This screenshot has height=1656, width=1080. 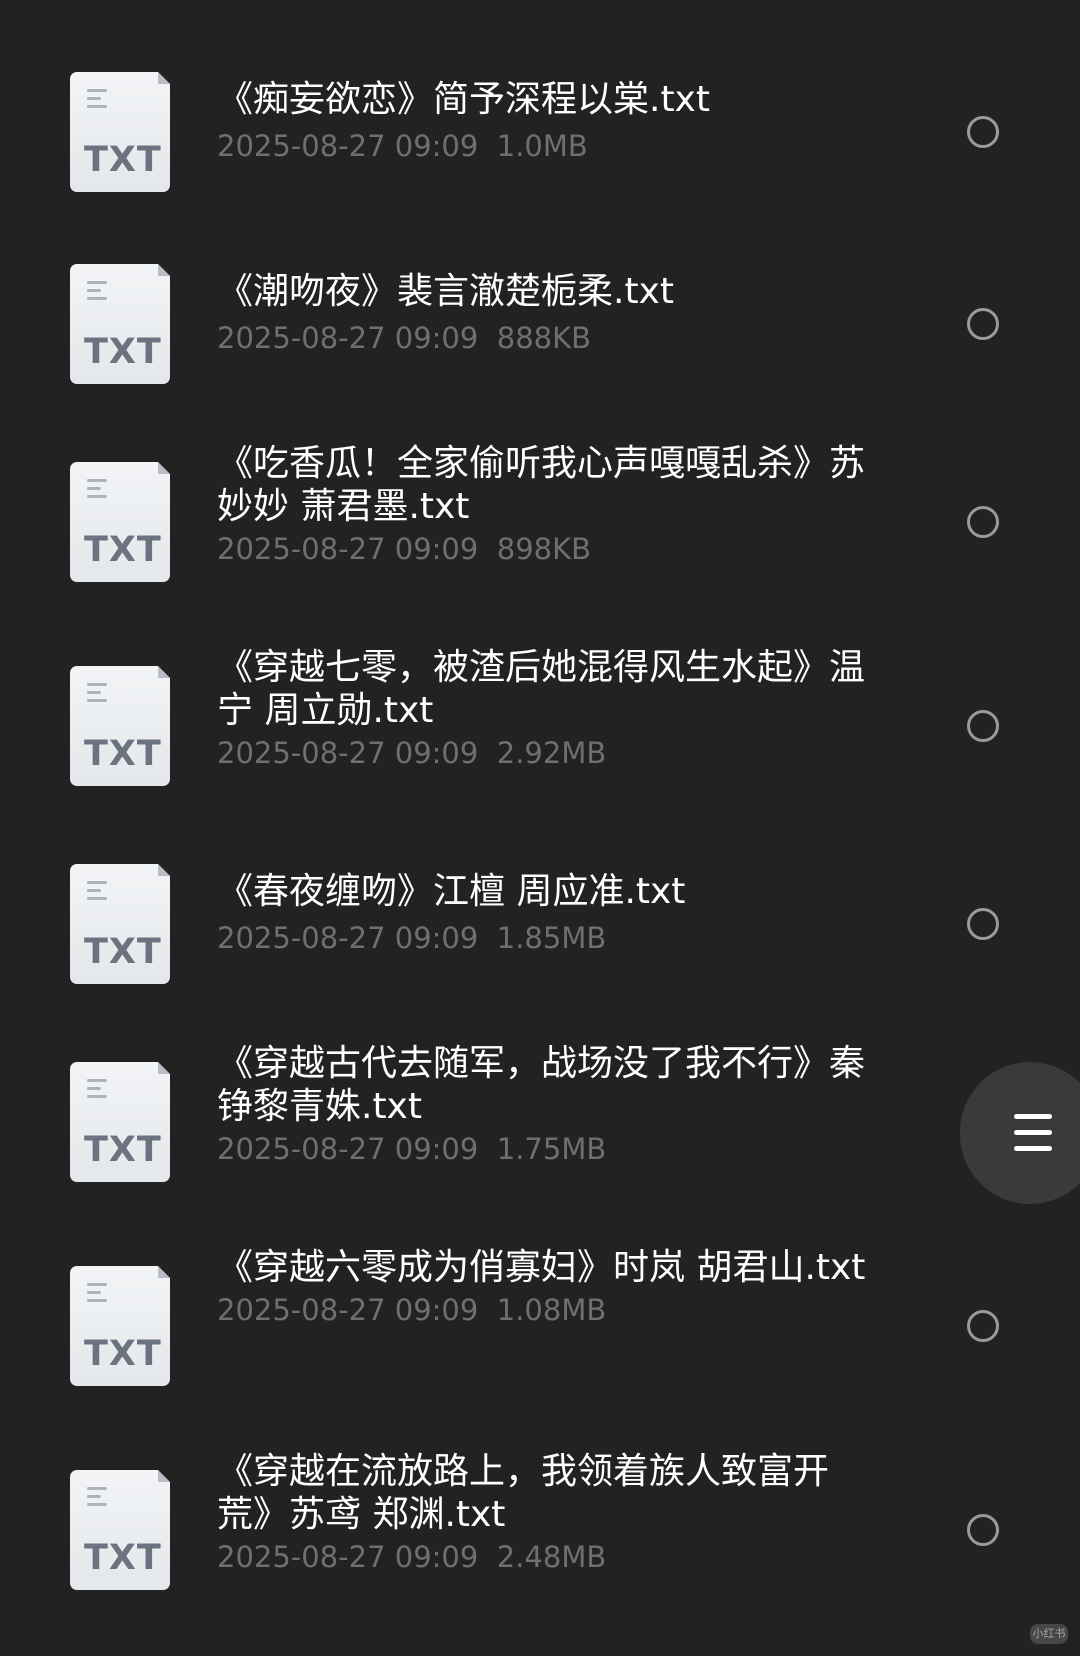 What do you see at coordinates (451, 891) in the screenshot?
I see `file-name: 《春夜缠吻》江檀 周应准.txt` at bounding box center [451, 891].